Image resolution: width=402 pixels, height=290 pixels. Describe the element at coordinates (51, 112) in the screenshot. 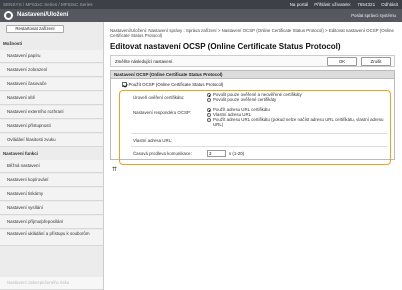

I see `sidebar-item-external-interface: Nastavení externího rozhraní` at that location.